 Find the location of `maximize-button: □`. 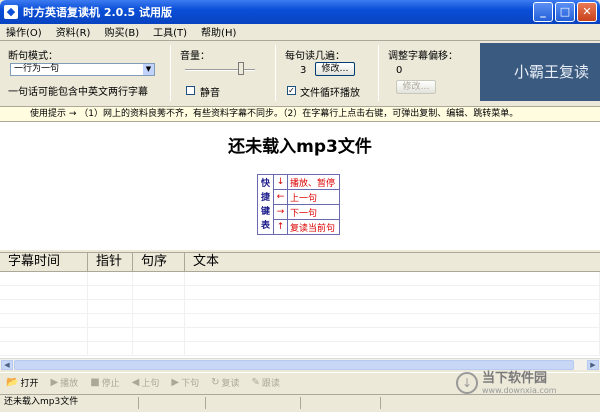

maximize-button: □ is located at coordinates (565, 12).